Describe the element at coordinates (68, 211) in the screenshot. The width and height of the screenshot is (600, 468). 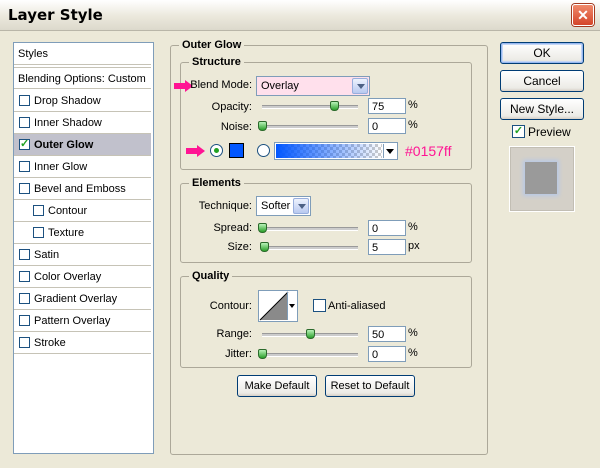
I see `style-item-label: Contour` at that location.